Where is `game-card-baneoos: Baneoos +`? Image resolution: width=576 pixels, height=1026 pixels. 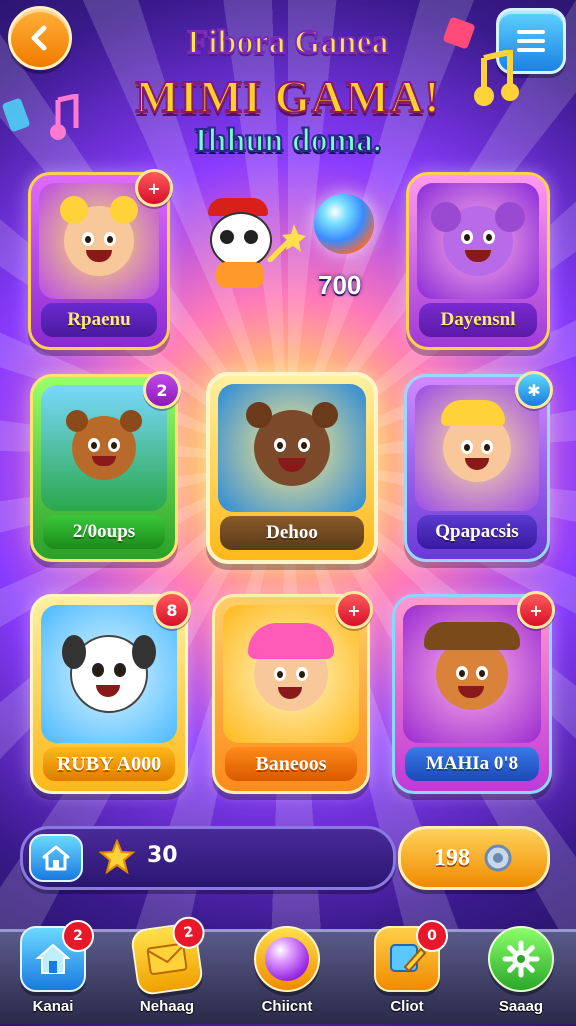
game-card-baneoos: Baneoos + is located at coordinates (292, 692).